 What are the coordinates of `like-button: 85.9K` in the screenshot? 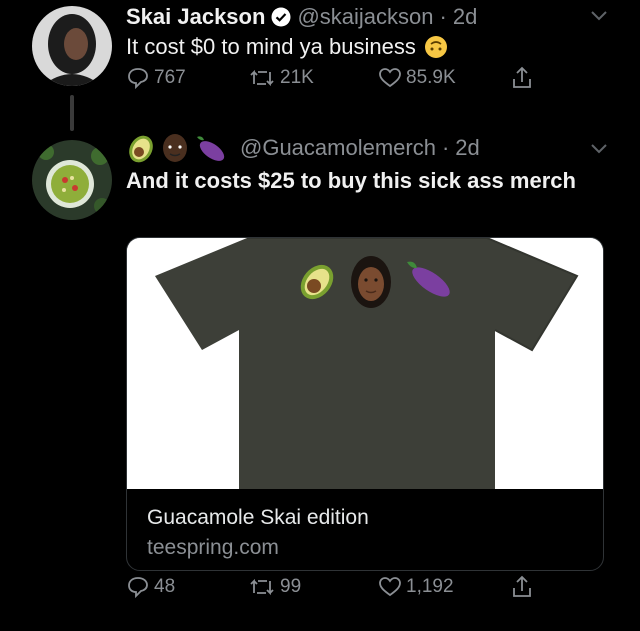 It's located at (417, 78).